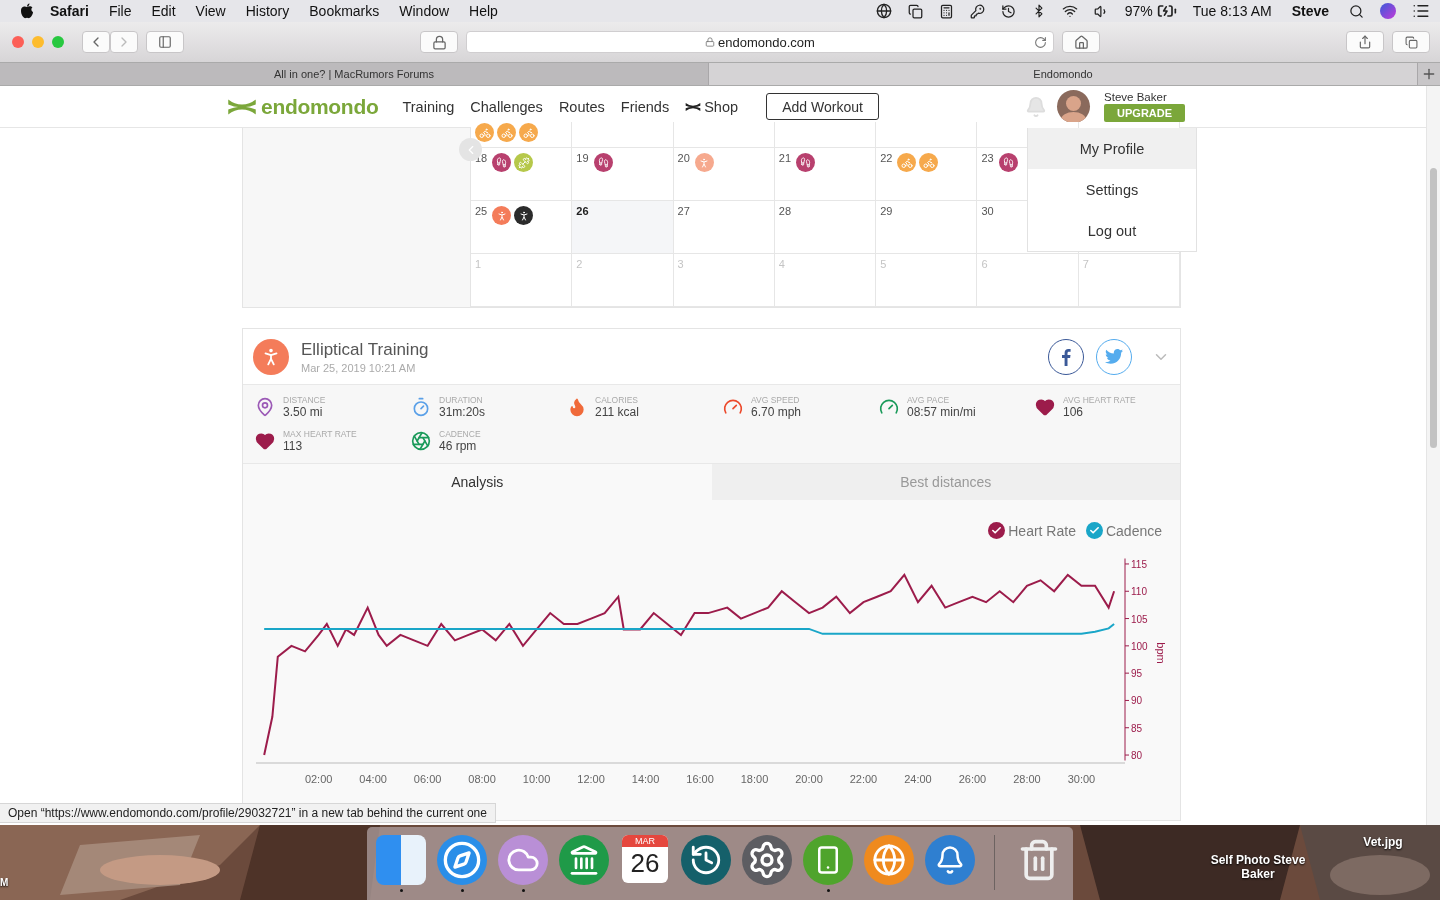  Describe the element at coordinates (1258, 867) in the screenshot. I see `file-label: Self Photo Steve Baker` at that location.